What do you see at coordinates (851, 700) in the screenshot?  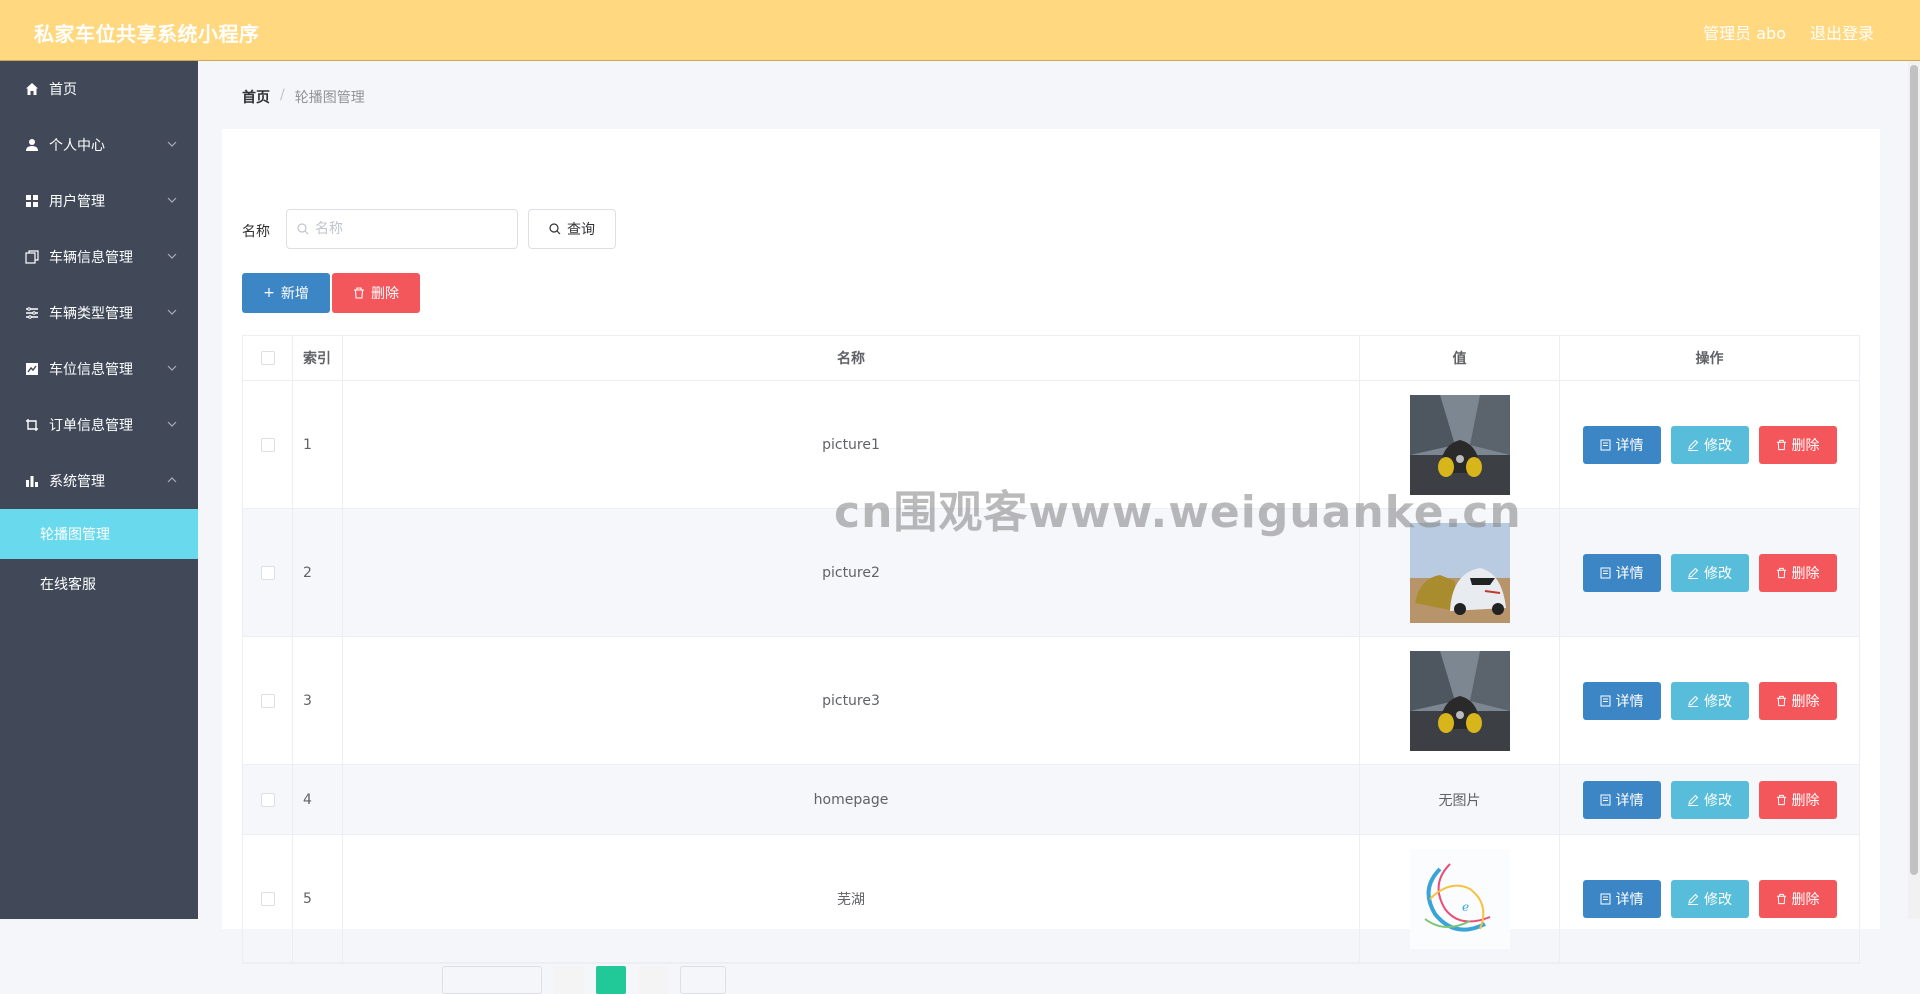 I see `row-name: picture3` at bounding box center [851, 700].